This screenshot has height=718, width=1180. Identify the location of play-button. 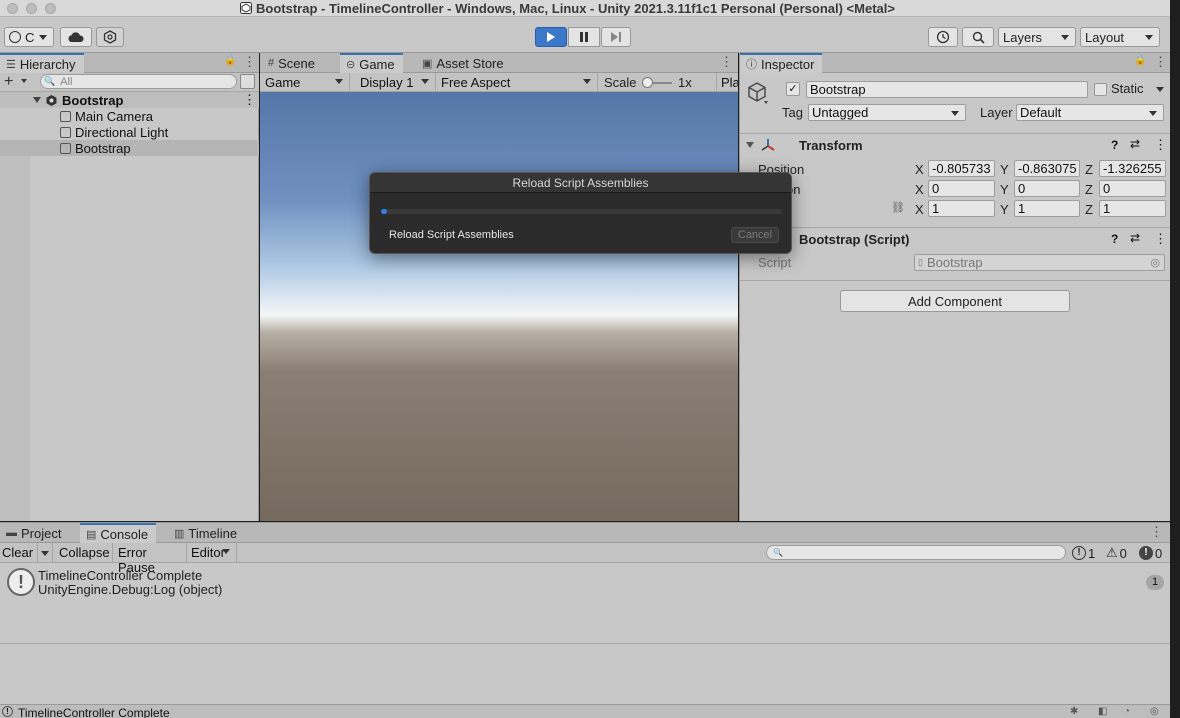
(551, 37).